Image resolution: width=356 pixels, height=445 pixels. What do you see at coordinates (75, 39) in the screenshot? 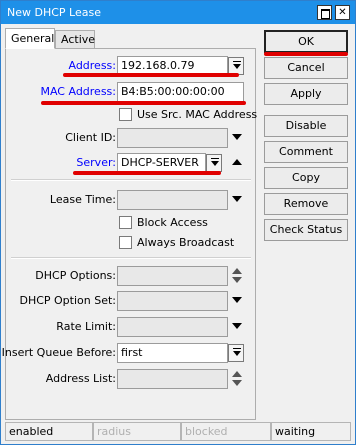
I see `tab-active: Active` at bounding box center [75, 39].